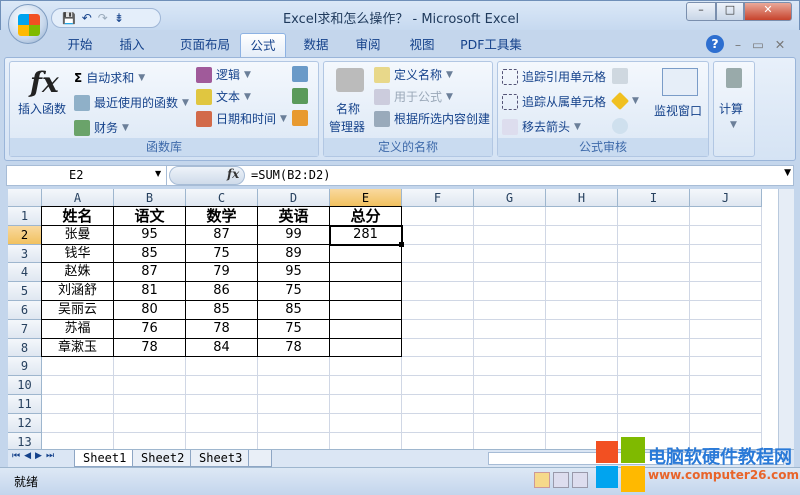  Describe the element at coordinates (294, 440) in the screenshot. I see `cell-D13` at that location.